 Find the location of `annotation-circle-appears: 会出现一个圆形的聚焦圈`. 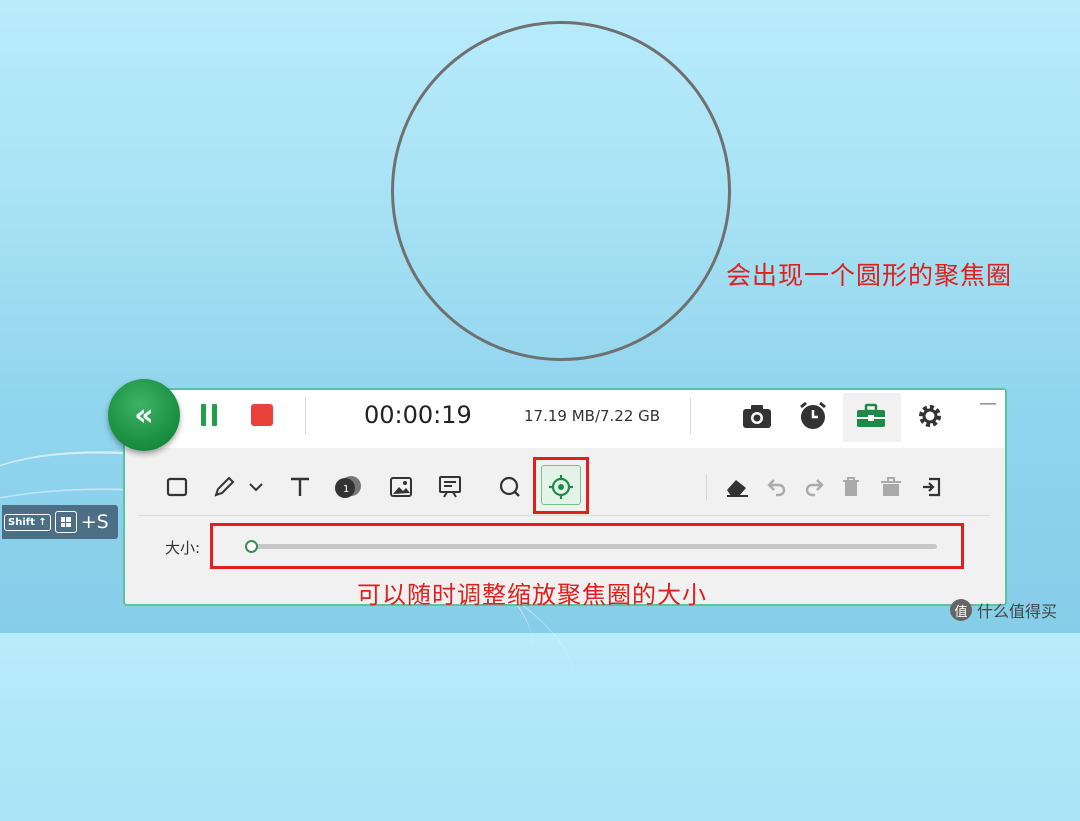

annotation-circle-appears: 会出现一个圆形的聚焦圈 is located at coordinates (869, 275).